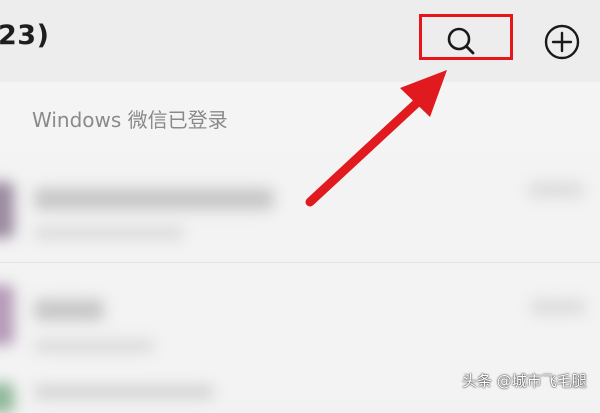 The image size is (600, 413). I want to click on plus-circle-icon, so click(562, 42).